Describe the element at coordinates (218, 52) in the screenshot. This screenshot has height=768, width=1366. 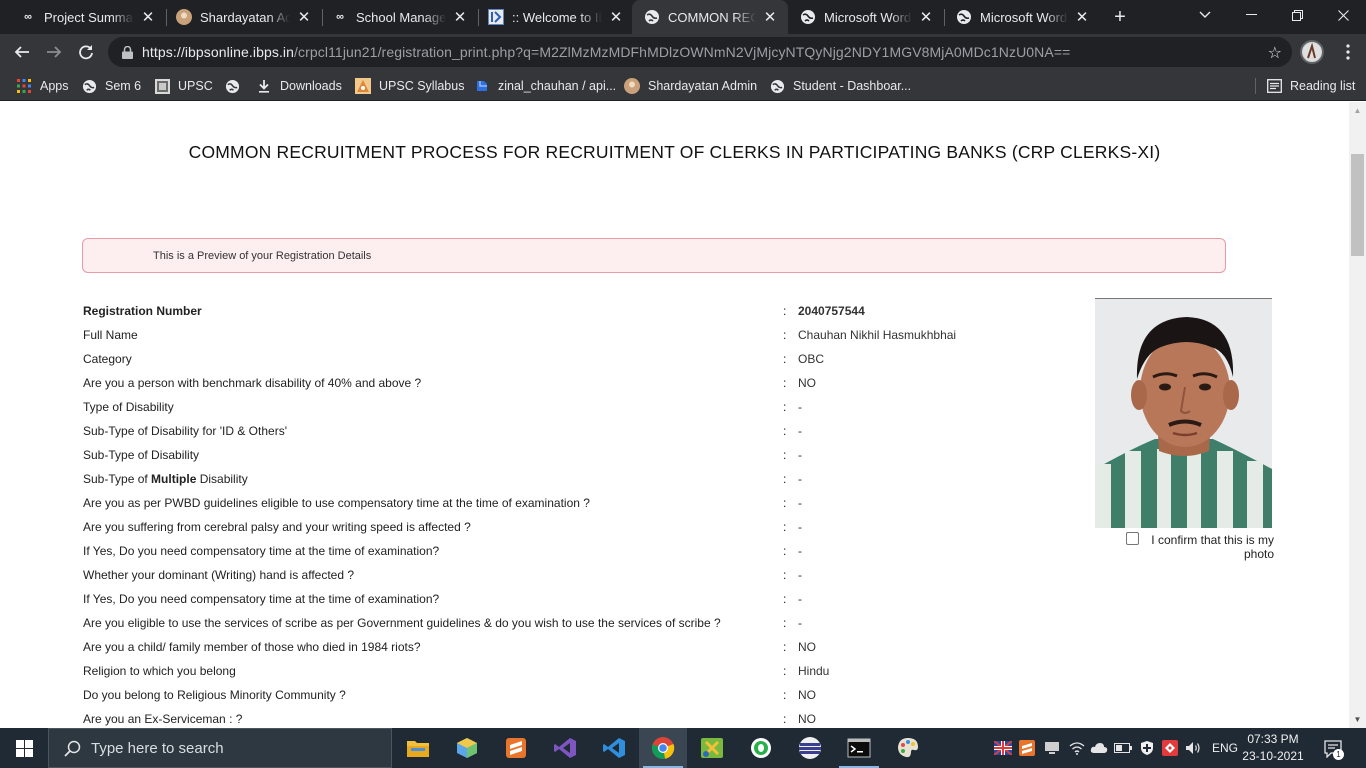
I see `url-host: https://ibpsonline.ibps.in` at that location.